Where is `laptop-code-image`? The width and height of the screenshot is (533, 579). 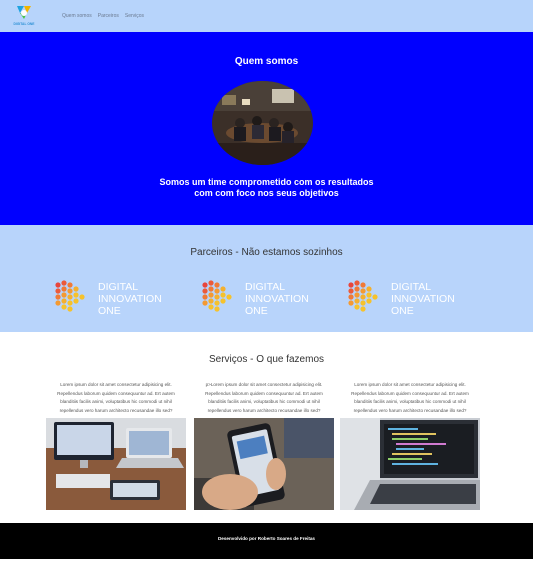 laptop-code-image is located at coordinates (410, 464).